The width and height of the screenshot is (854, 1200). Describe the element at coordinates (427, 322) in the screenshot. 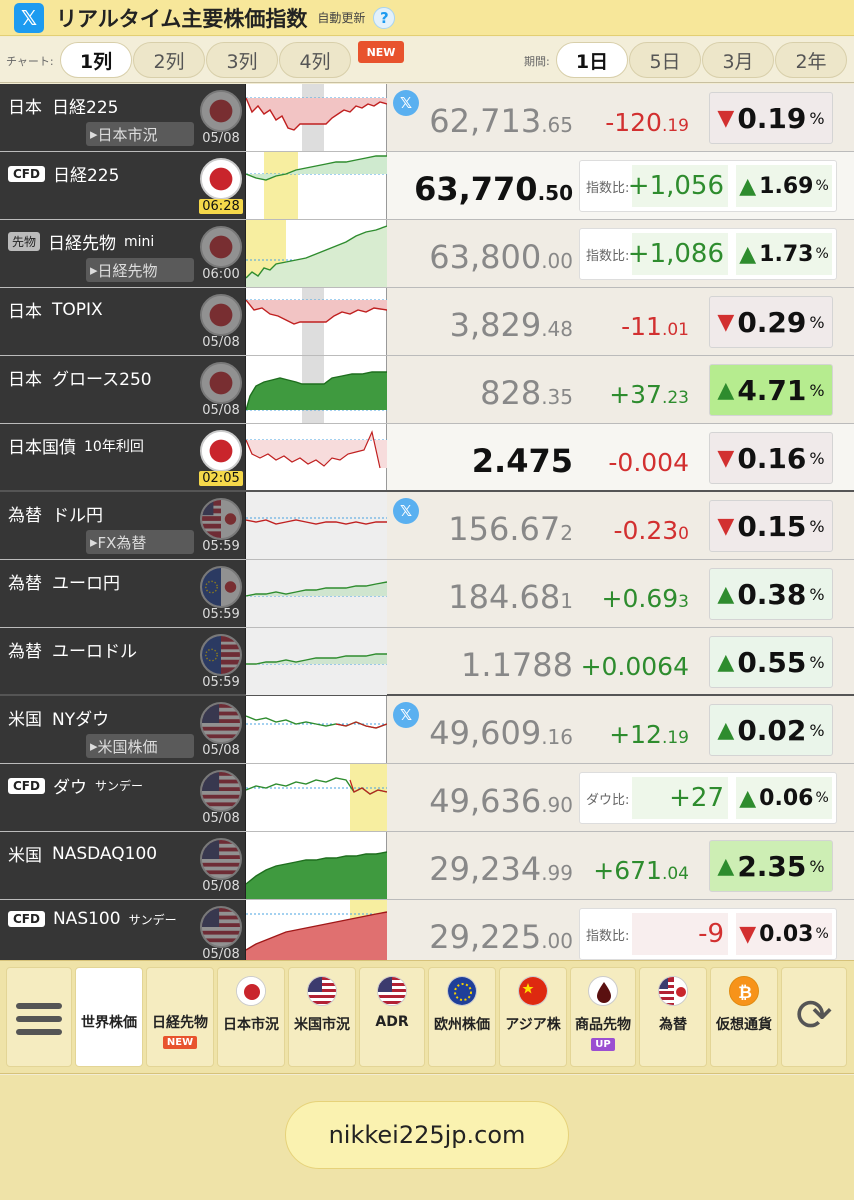

I see `quote-row-topix: 日本 TOPIX 05/08 3,829.48 -11.01 ▼ 0.29%` at that location.